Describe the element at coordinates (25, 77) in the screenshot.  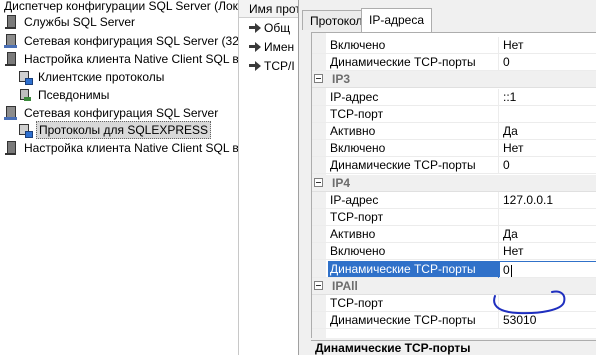
I see `client-protocols-icon` at that location.